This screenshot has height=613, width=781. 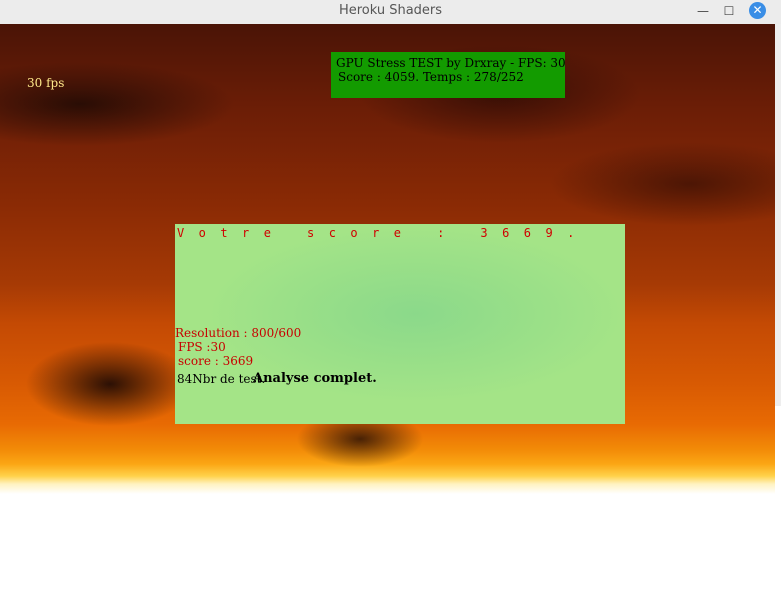 I want to click on stress-test-score: Score : 4059. Temps : 278/252, so click(x=431, y=77).